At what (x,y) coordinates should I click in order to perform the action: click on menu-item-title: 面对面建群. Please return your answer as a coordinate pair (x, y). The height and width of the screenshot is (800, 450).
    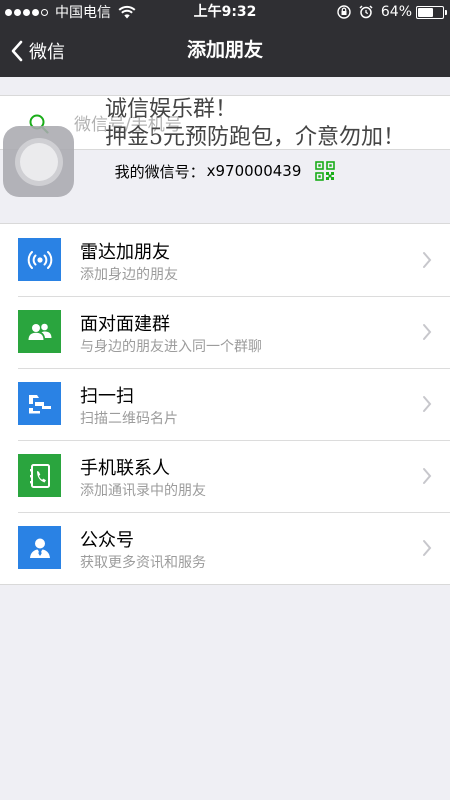
    Looking at the image, I should click on (125, 324).